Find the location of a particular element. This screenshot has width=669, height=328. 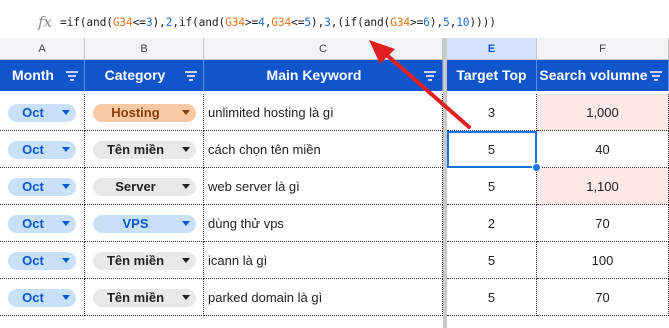

cell-keyword: parked domain là gì is located at coordinates (323, 297).